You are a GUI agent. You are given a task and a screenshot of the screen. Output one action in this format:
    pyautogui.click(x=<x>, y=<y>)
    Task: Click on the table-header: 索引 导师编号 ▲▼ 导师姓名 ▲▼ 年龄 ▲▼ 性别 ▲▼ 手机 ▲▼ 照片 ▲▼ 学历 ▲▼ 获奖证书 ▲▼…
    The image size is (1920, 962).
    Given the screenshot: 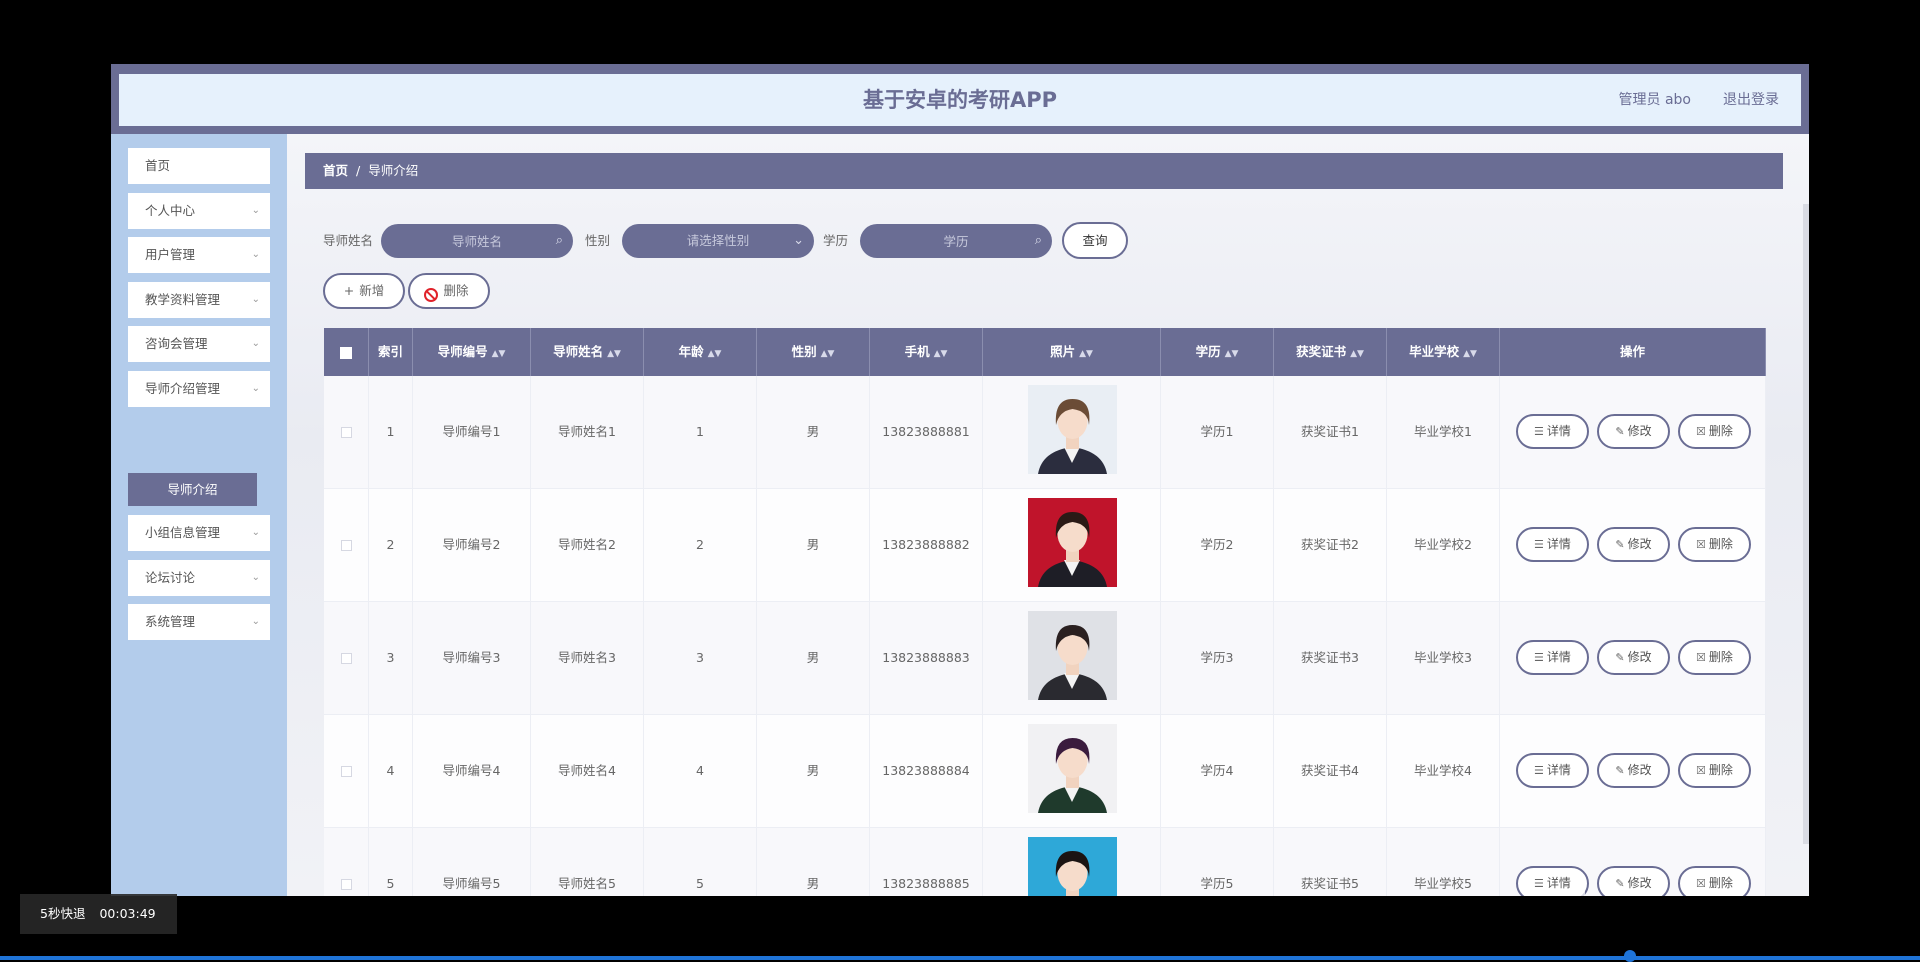 What is the action you would take?
    pyautogui.click(x=1045, y=352)
    